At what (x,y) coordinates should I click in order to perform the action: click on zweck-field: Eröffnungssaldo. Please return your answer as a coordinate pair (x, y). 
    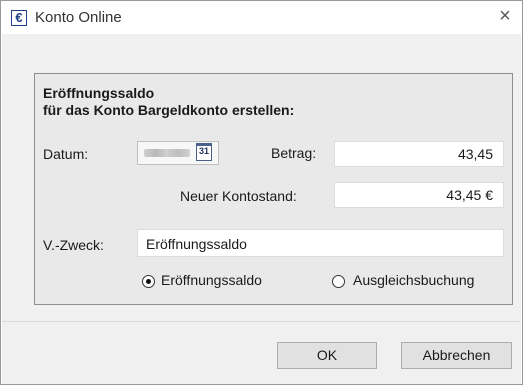
    Looking at the image, I should click on (320, 243).